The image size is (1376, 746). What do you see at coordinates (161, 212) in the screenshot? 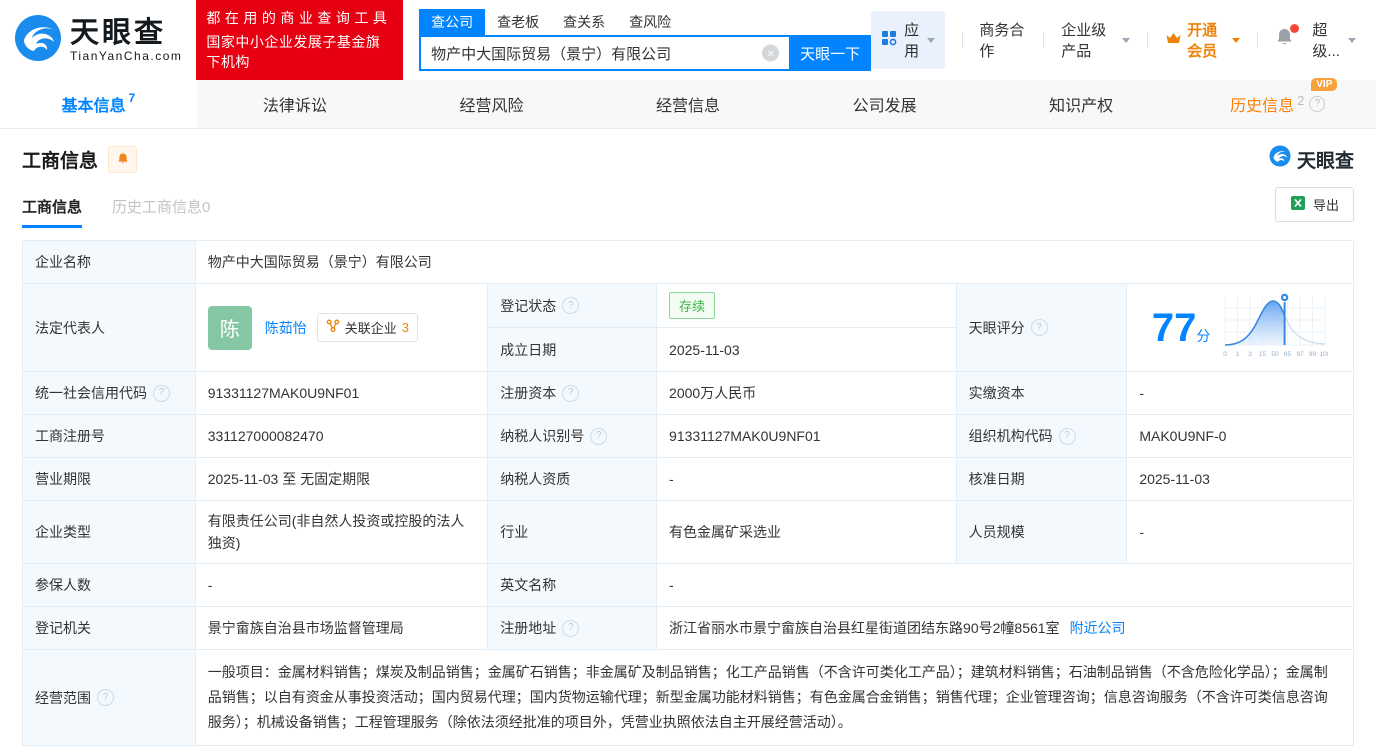
I see `subtab-history-registration: 历史工商信息0` at bounding box center [161, 212].